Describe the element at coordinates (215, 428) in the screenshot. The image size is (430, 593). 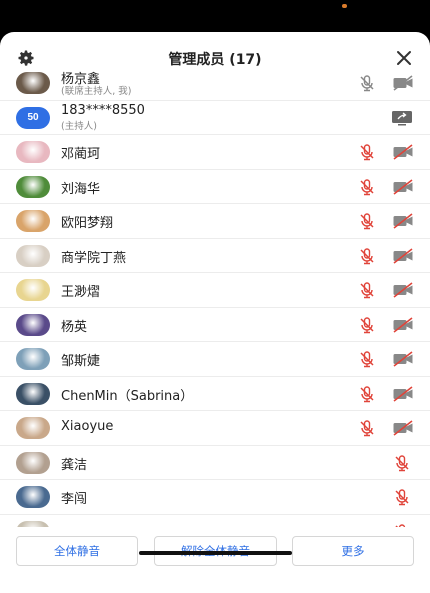
I see `participant-row: Xiaoyue` at that location.